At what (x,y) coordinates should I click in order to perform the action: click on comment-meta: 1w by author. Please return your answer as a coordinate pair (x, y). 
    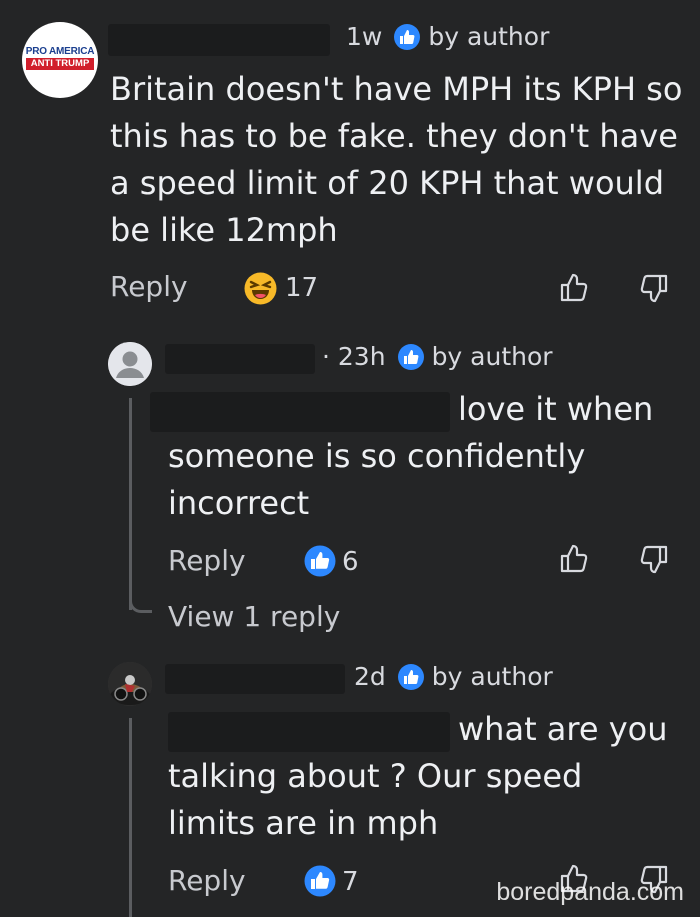
    Looking at the image, I should click on (447, 36).